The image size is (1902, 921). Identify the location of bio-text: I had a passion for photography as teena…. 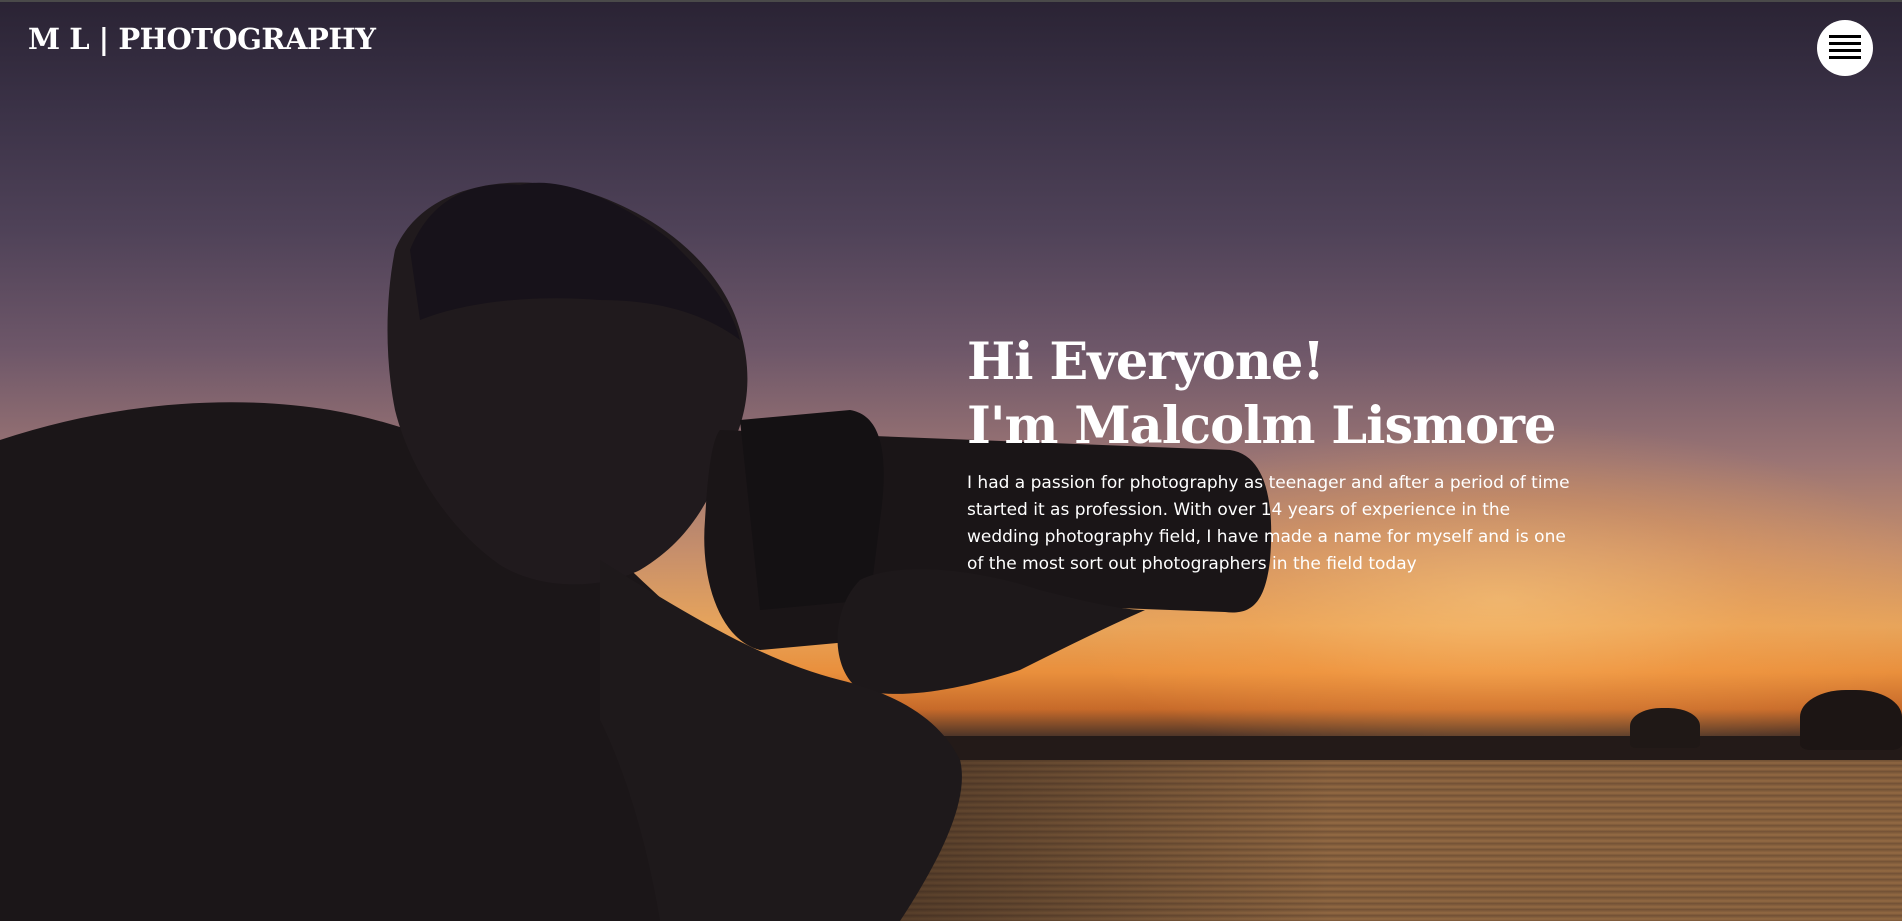
(1268, 523).